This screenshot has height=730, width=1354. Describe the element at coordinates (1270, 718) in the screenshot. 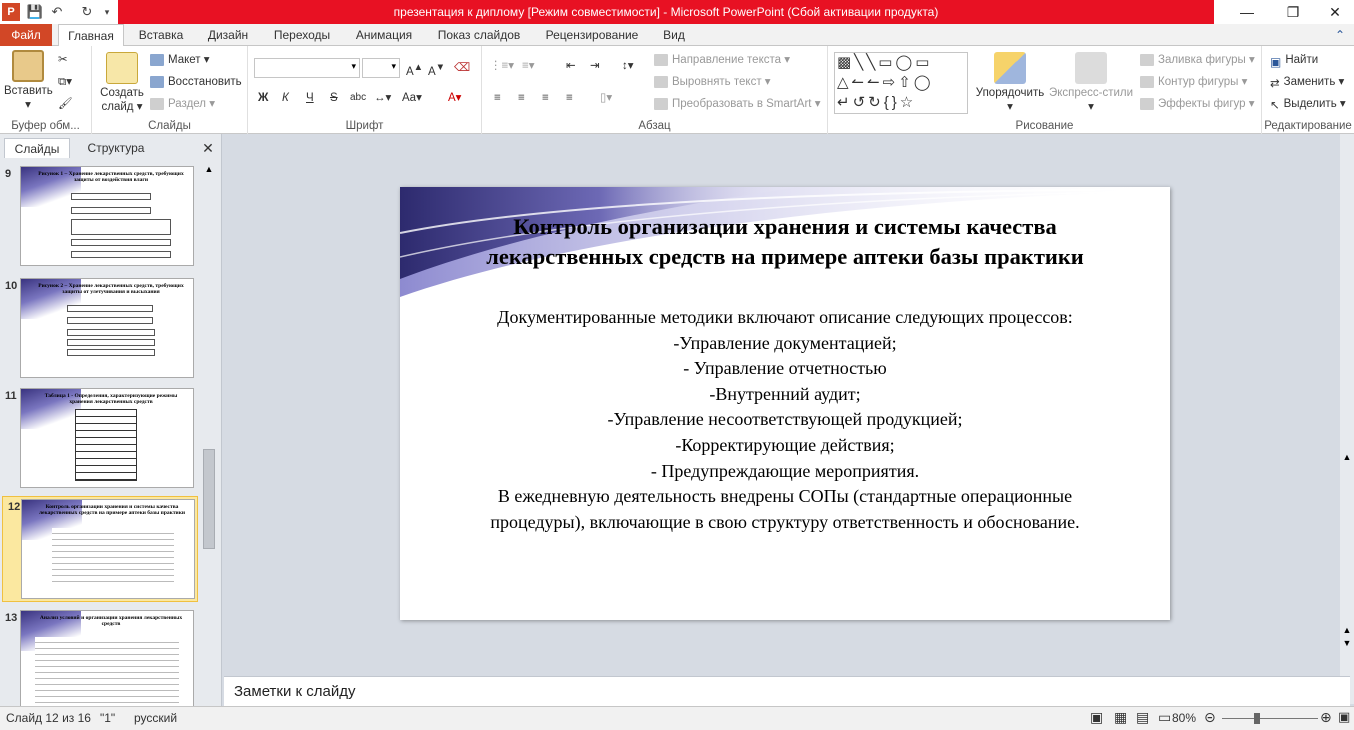

I see `zoom-slider` at that location.